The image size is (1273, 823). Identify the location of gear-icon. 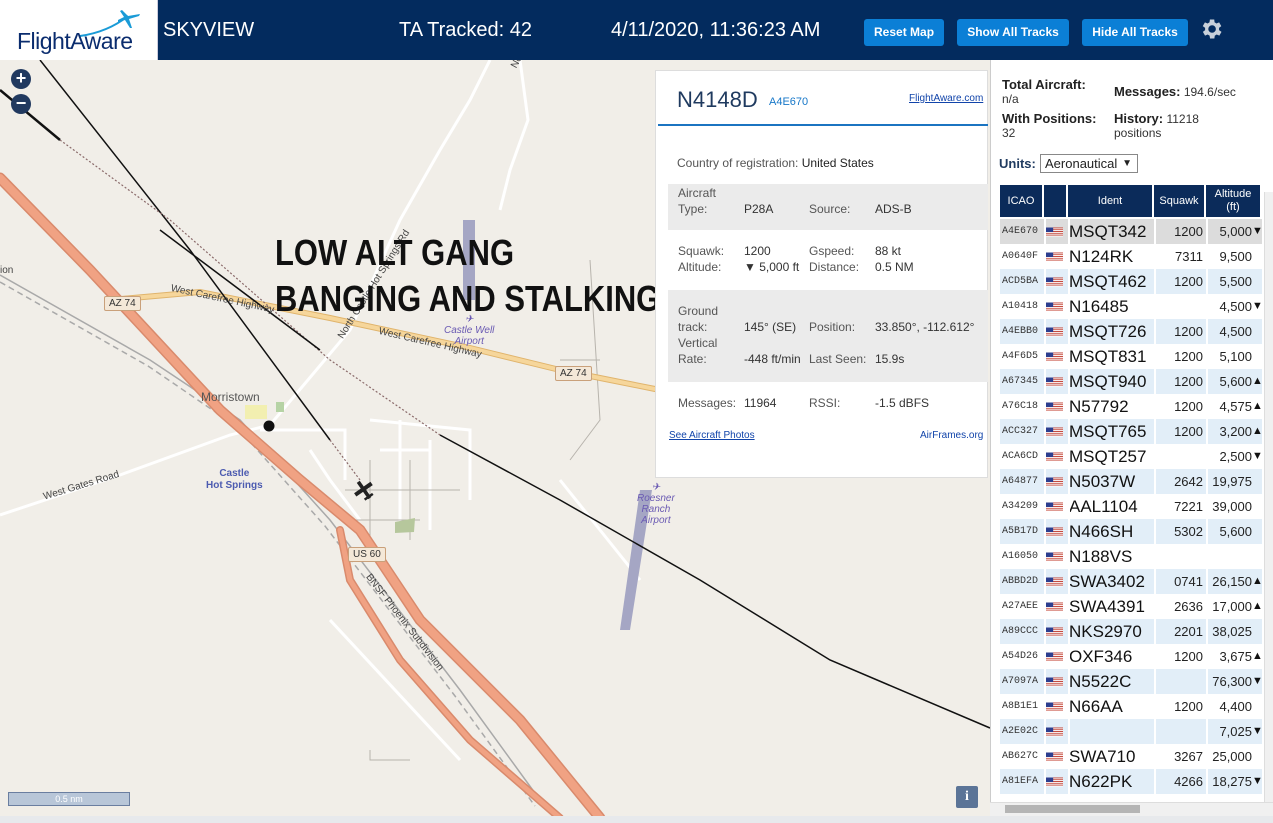
(1211, 29).